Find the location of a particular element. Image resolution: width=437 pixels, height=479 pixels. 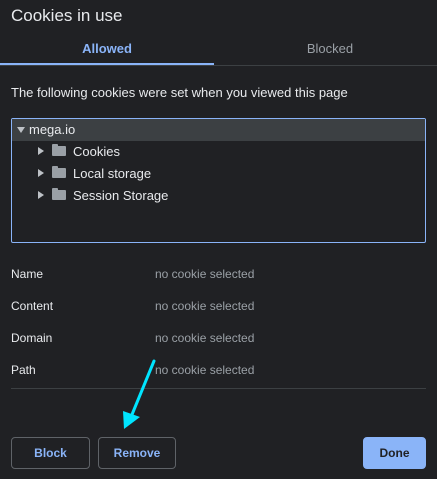

remove-button: Remove is located at coordinates (137, 453).